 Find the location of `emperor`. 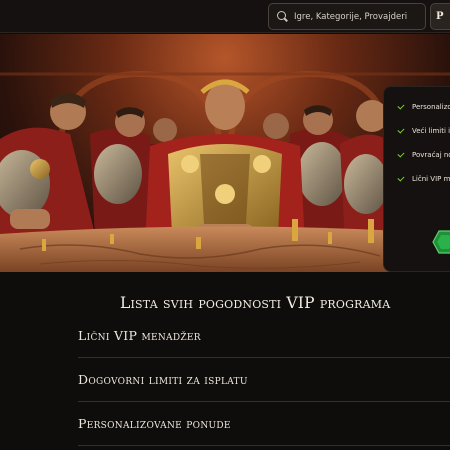

emperor is located at coordinates (225, 162).